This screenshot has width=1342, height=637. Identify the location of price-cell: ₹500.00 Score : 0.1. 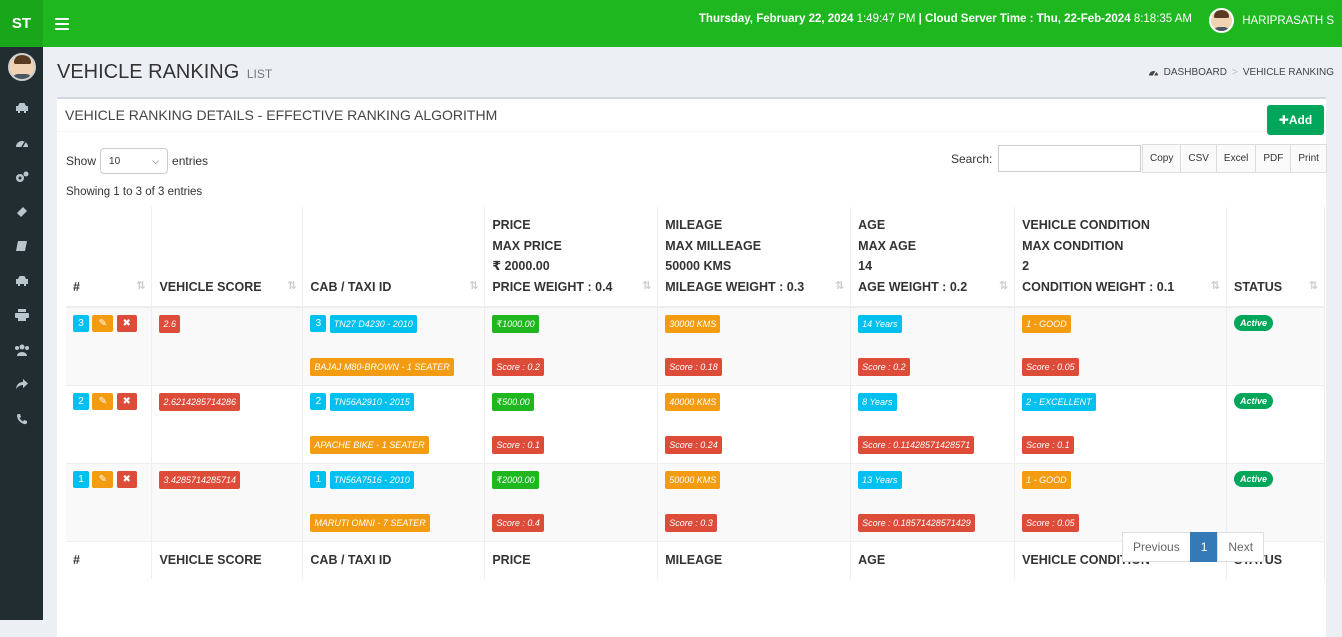
(571, 423).